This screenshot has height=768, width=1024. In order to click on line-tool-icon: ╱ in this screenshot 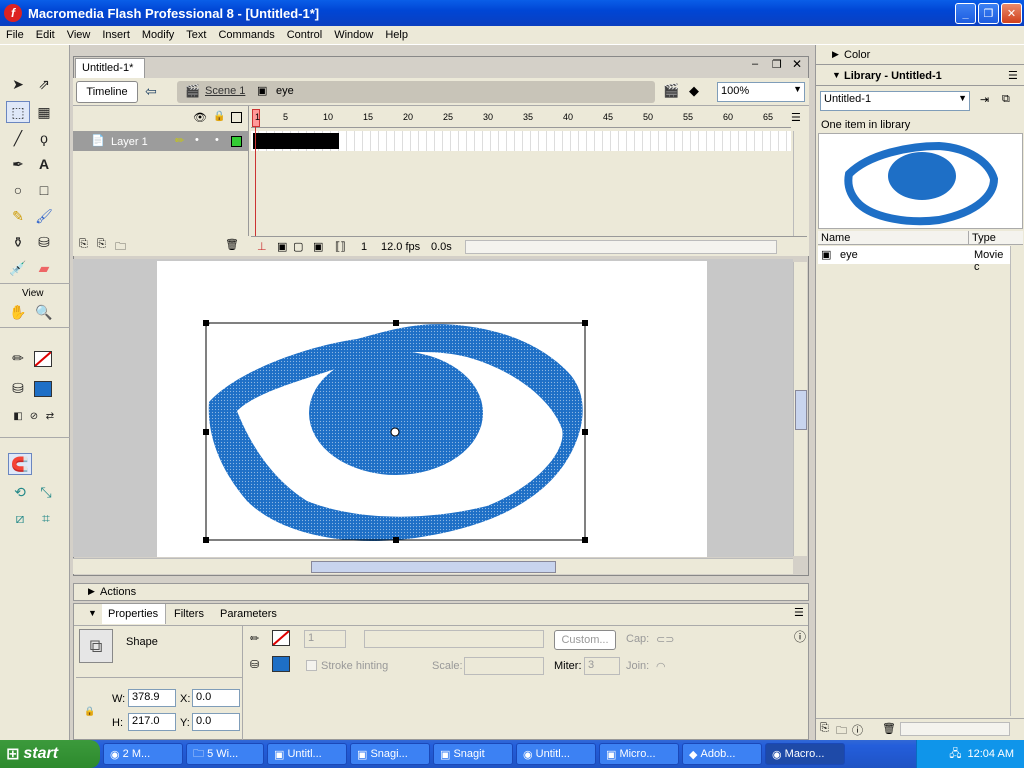, I will do `click(18, 138)`.